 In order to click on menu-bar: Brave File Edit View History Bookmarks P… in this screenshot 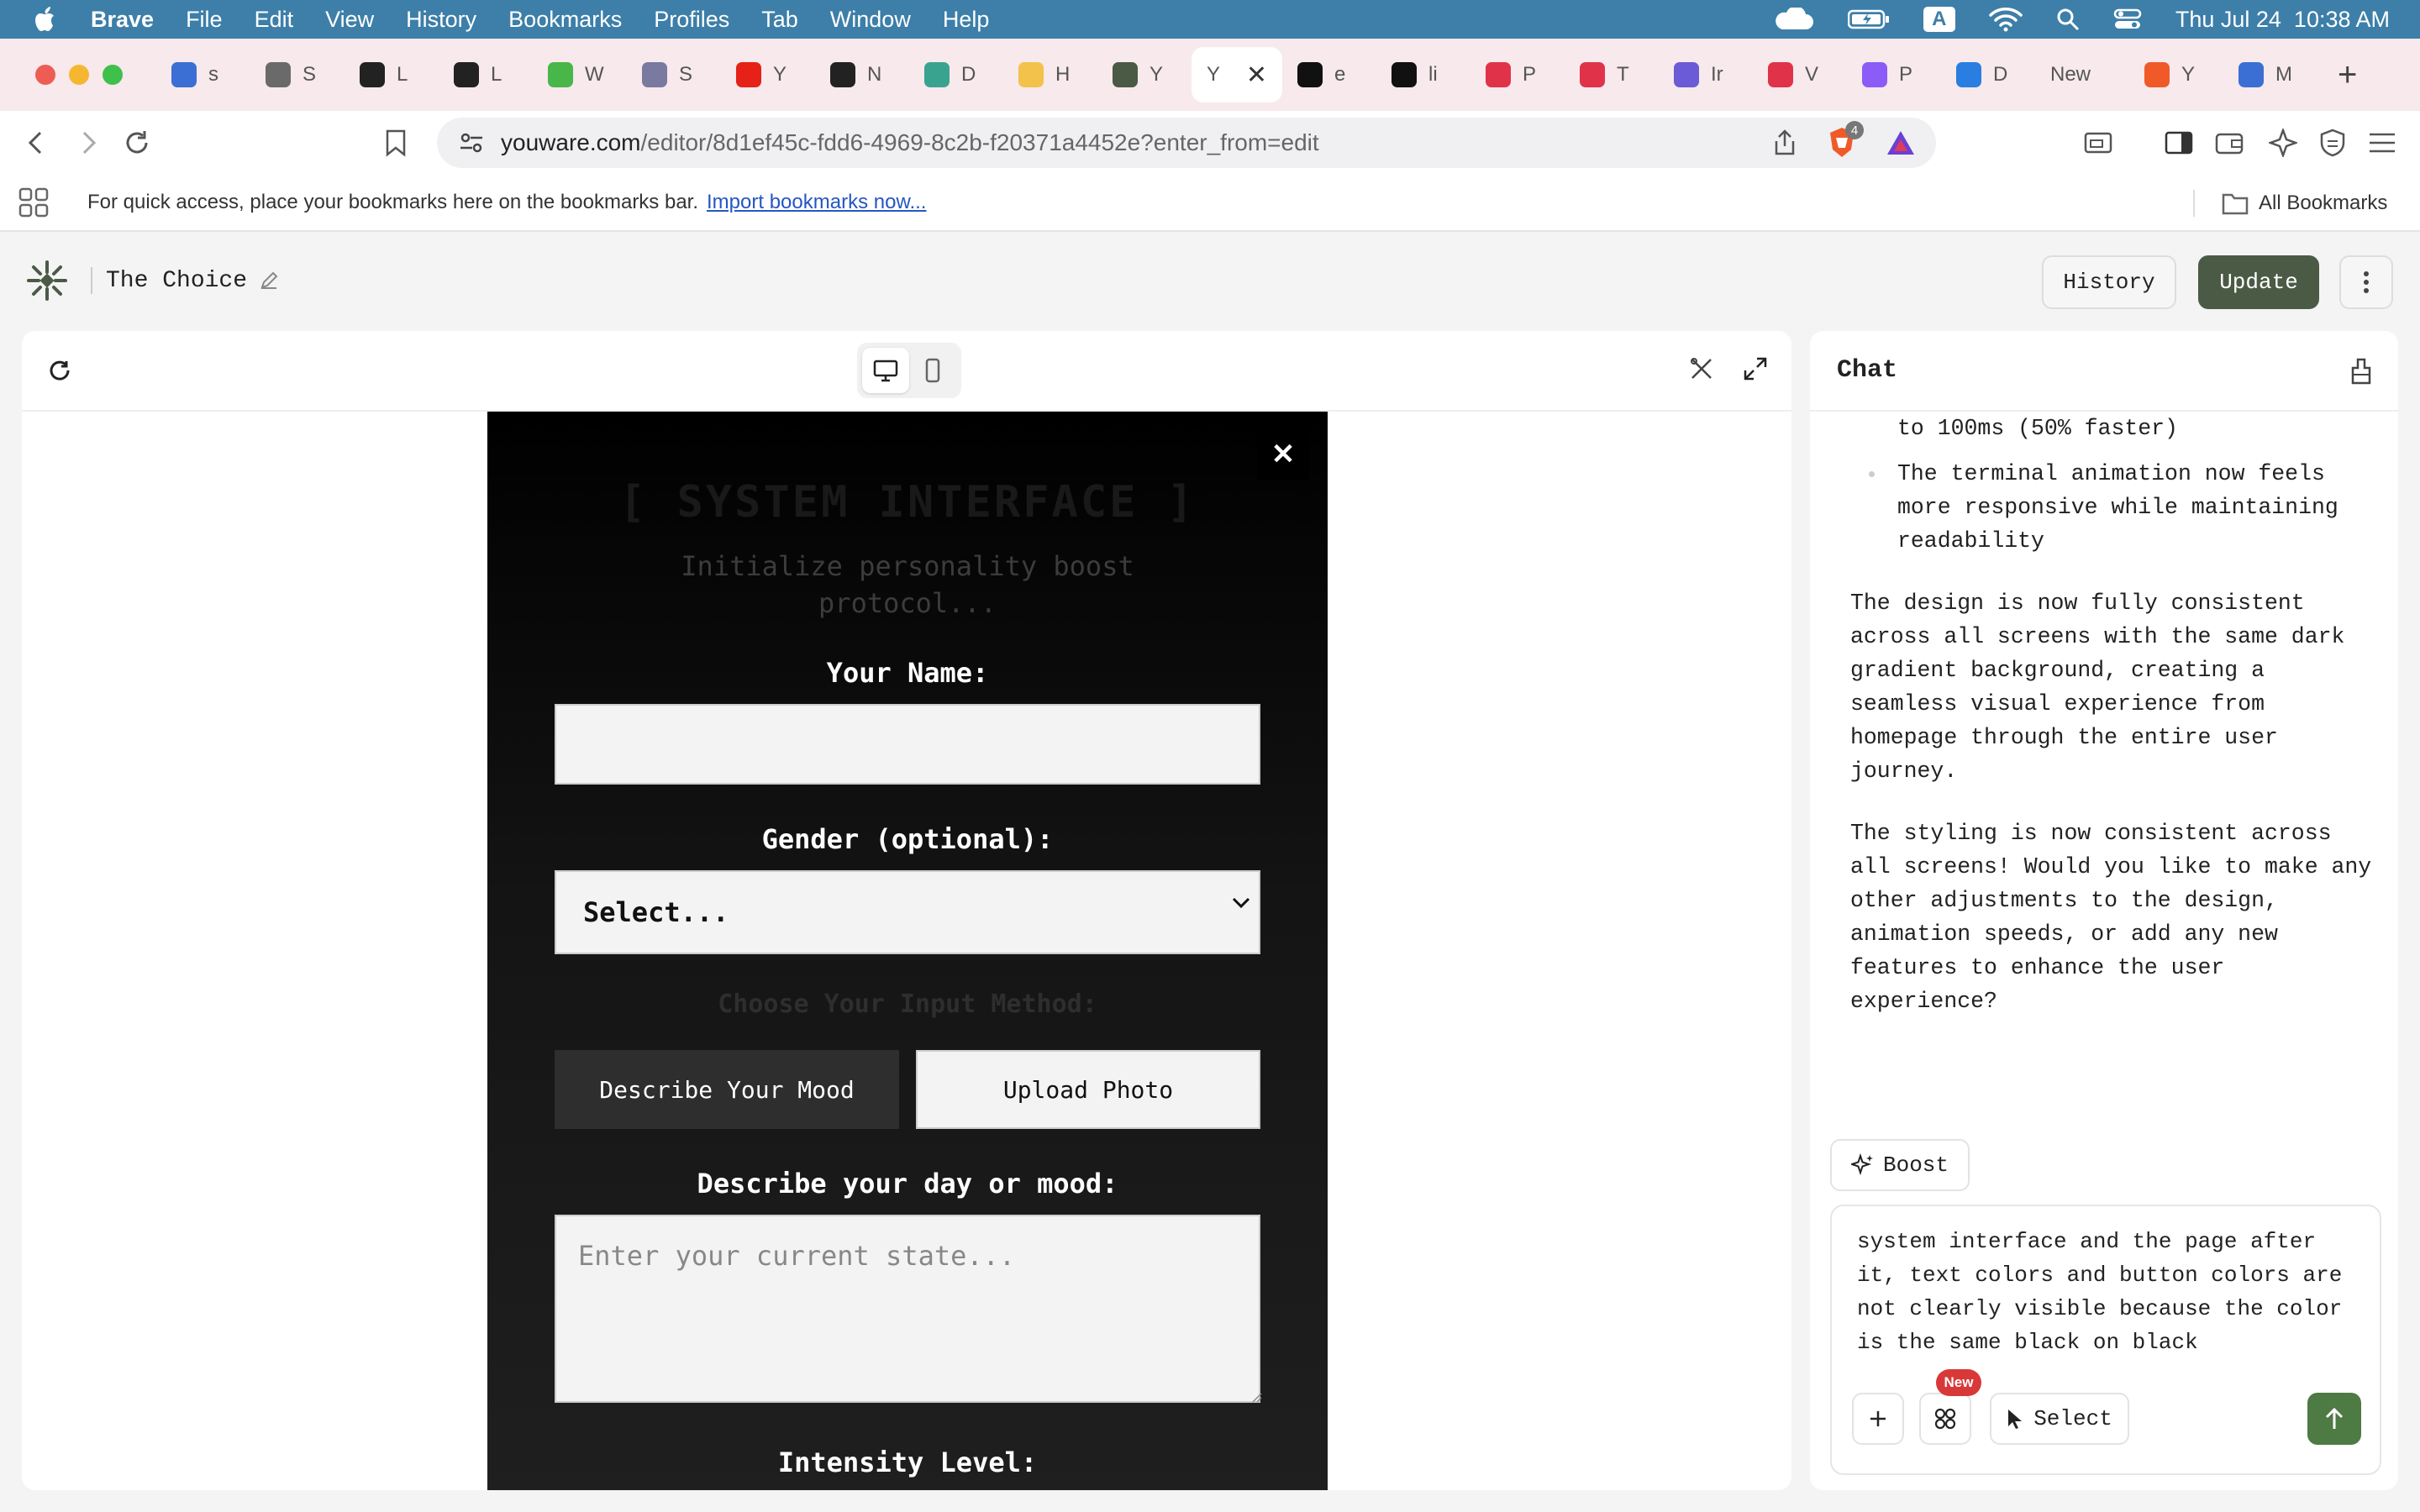, I will do `click(1210, 19)`.